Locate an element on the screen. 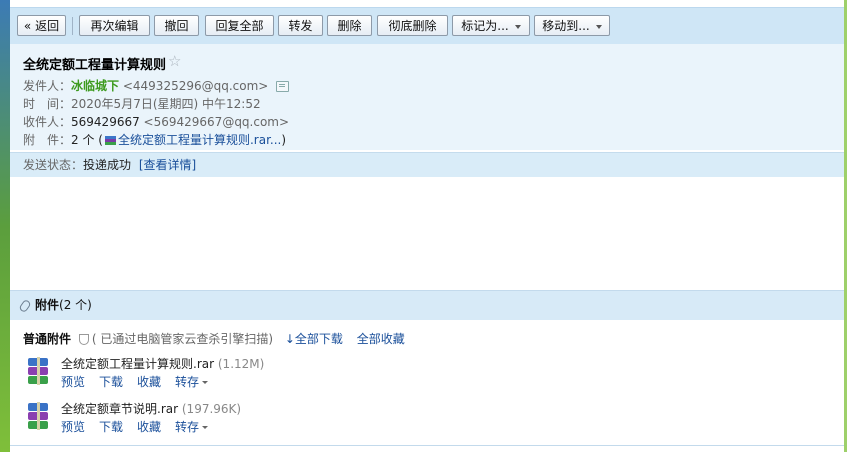  normal-attachments-label: 普通附件 is located at coordinates (47, 339).